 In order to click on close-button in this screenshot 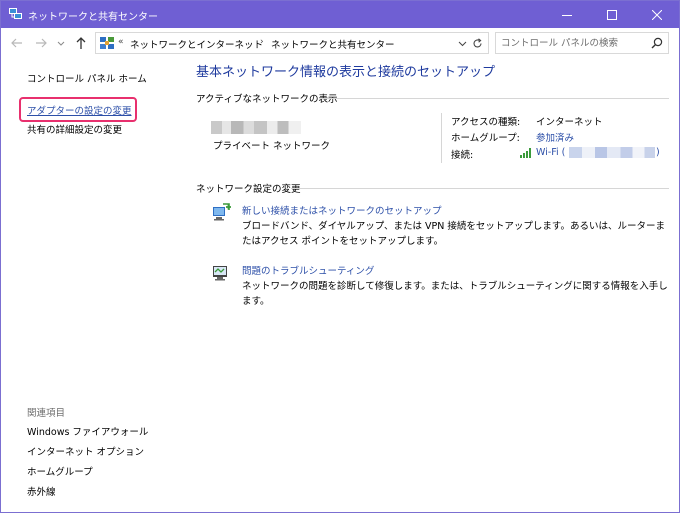, I will do `click(656, 14)`.